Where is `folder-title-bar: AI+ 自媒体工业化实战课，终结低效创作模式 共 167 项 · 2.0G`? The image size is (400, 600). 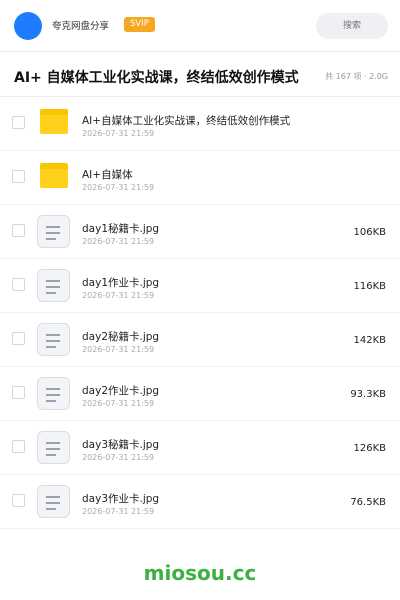 folder-title-bar: AI+ 自媒体工业化实战课，终结低效创作模式 共 167 项 · 2.0G is located at coordinates (200, 74).